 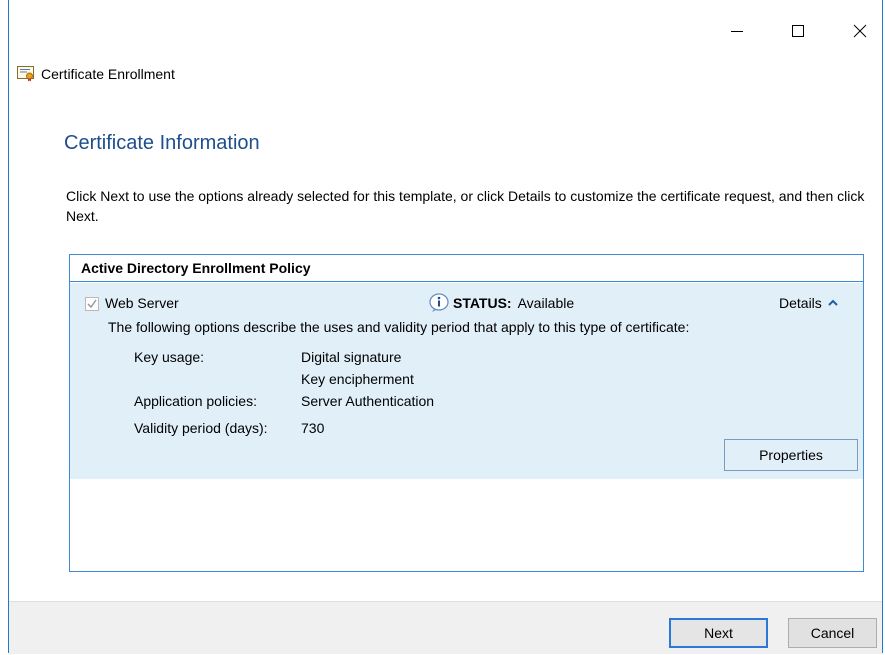 What do you see at coordinates (162, 143) in the screenshot?
I see `page-title: Certificate Information` at bounding box center [162, 143].